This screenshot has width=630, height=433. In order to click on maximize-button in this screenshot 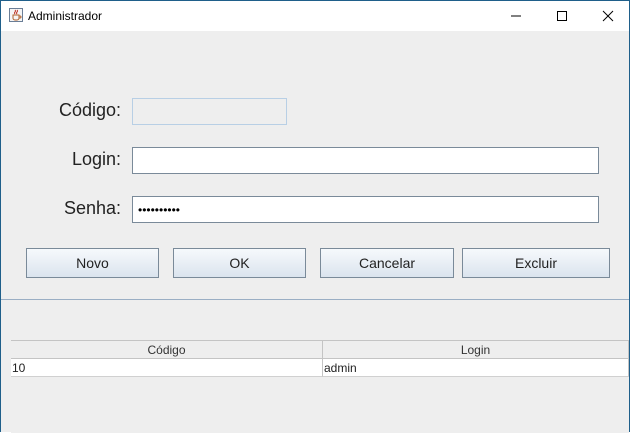, I will do `click(562, 16)`.